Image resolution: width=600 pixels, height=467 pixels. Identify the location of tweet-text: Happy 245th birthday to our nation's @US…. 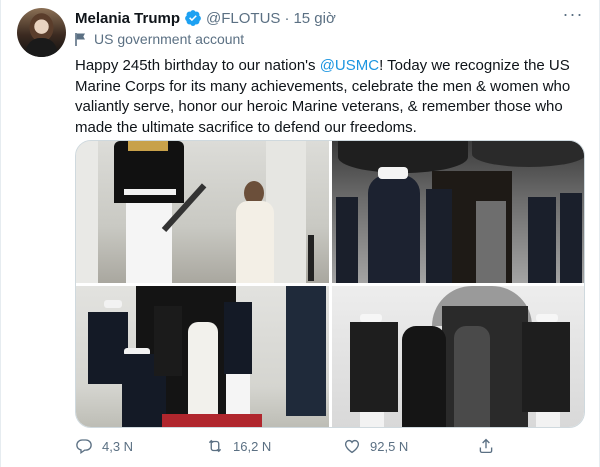
(331, 97).